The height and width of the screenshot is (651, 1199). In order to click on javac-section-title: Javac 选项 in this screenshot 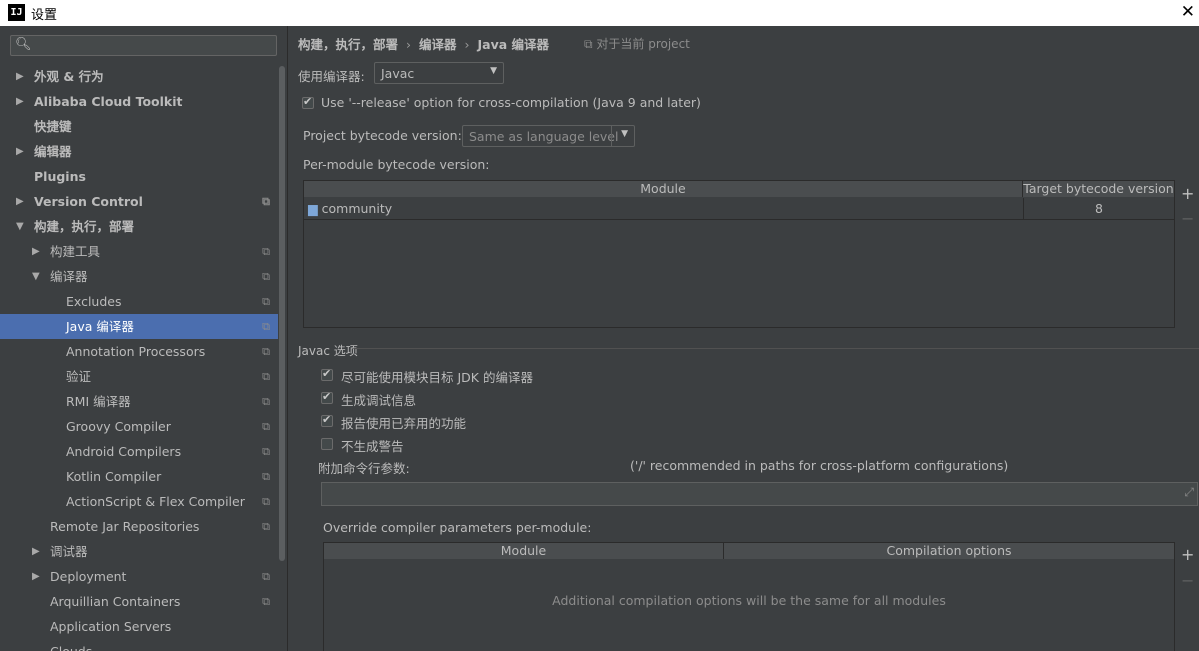, I will do `click(328, 351)`.